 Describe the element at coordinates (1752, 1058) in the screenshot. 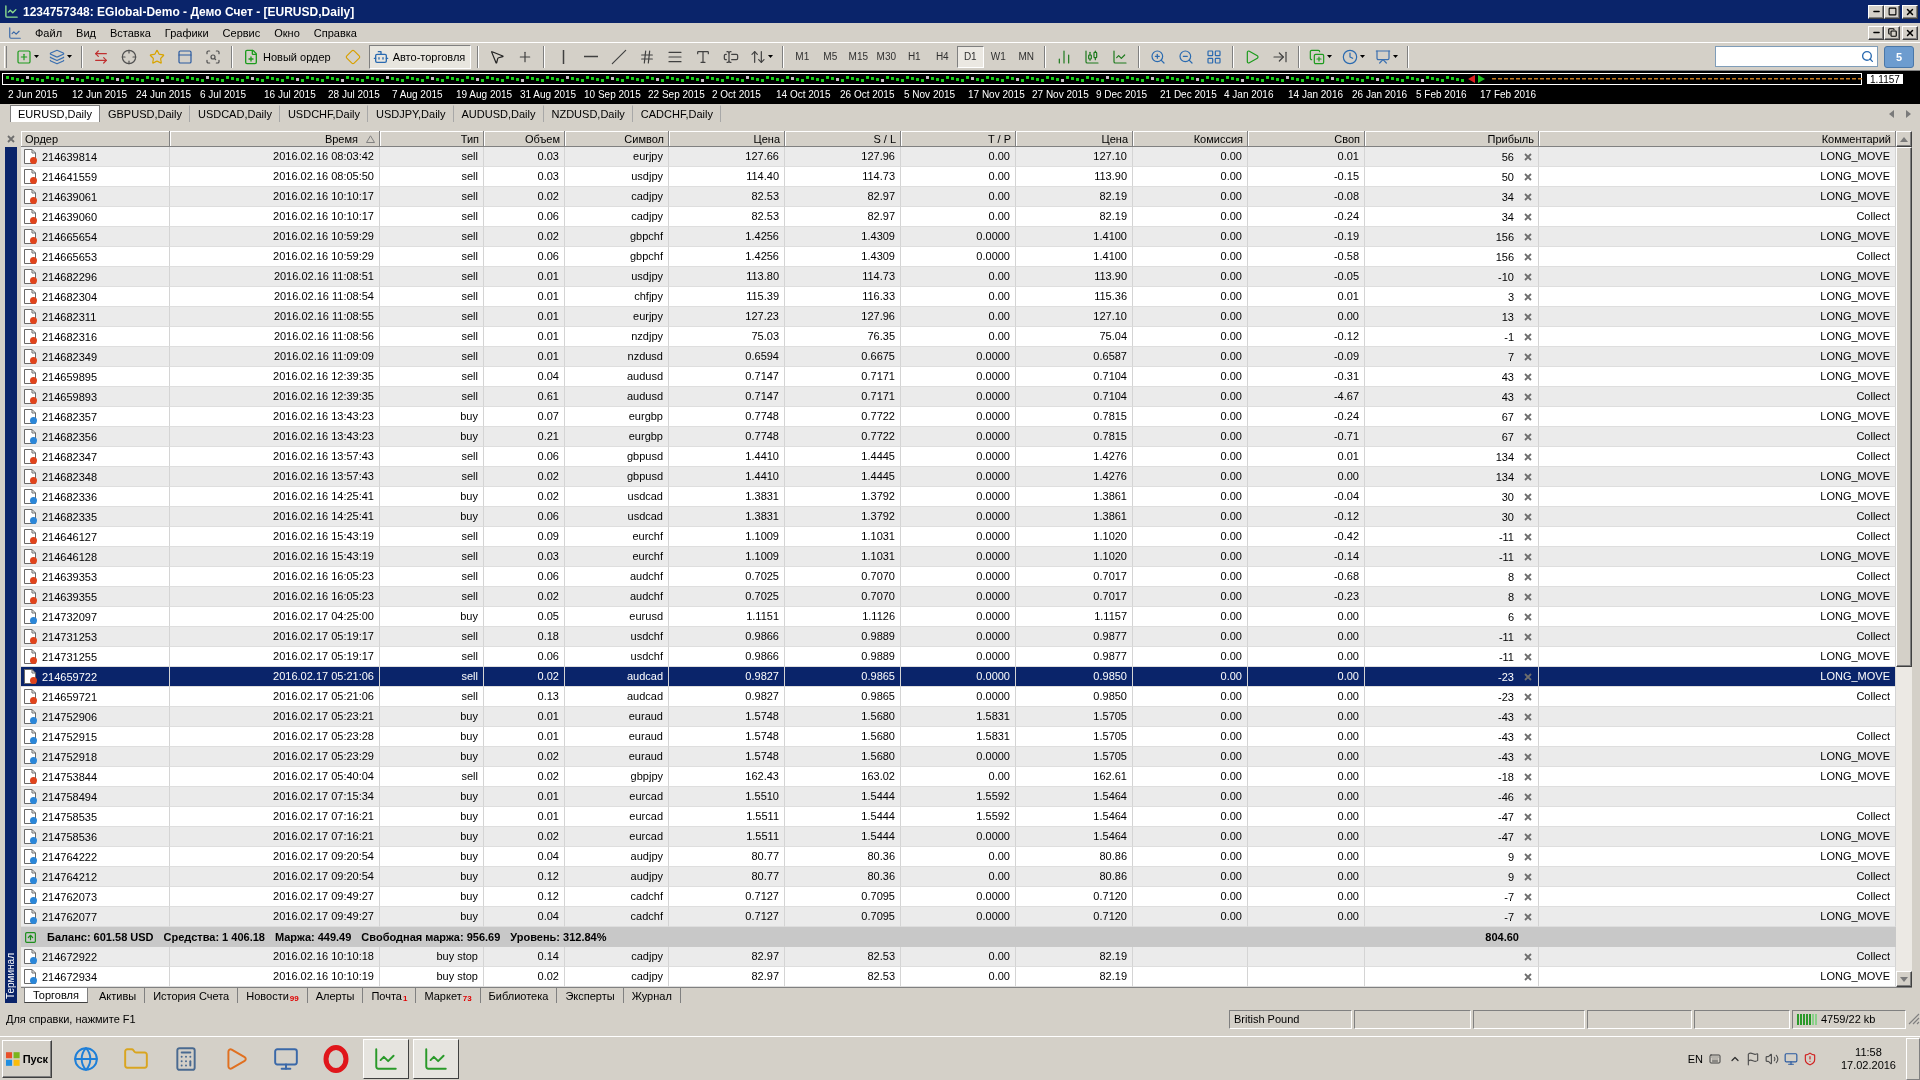

I see `flag-icon` at that location.